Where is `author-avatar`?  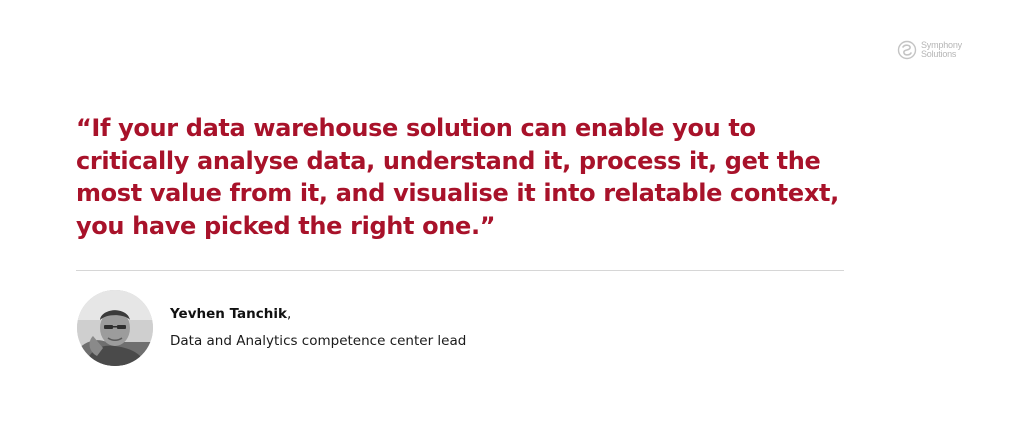
author-avatar is located at coordinates (115, 328).